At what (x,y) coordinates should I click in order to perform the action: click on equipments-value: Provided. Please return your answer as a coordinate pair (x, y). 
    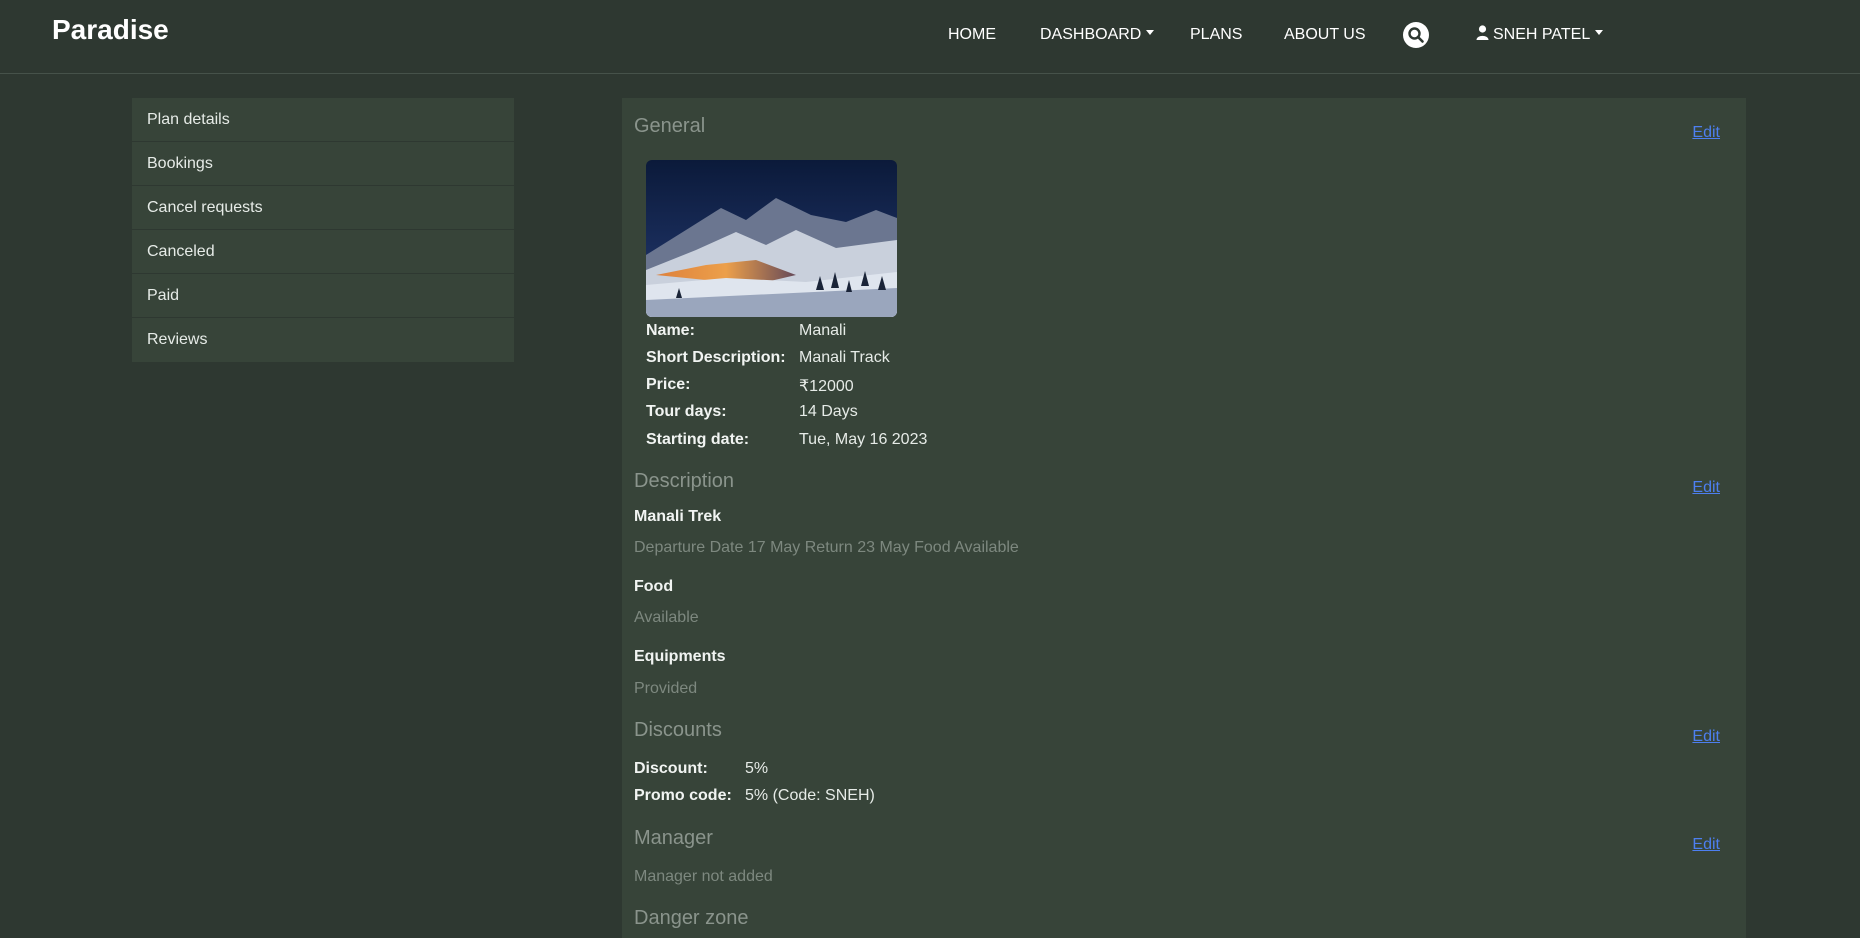
    Looking at the image, I should click on (666, 688).